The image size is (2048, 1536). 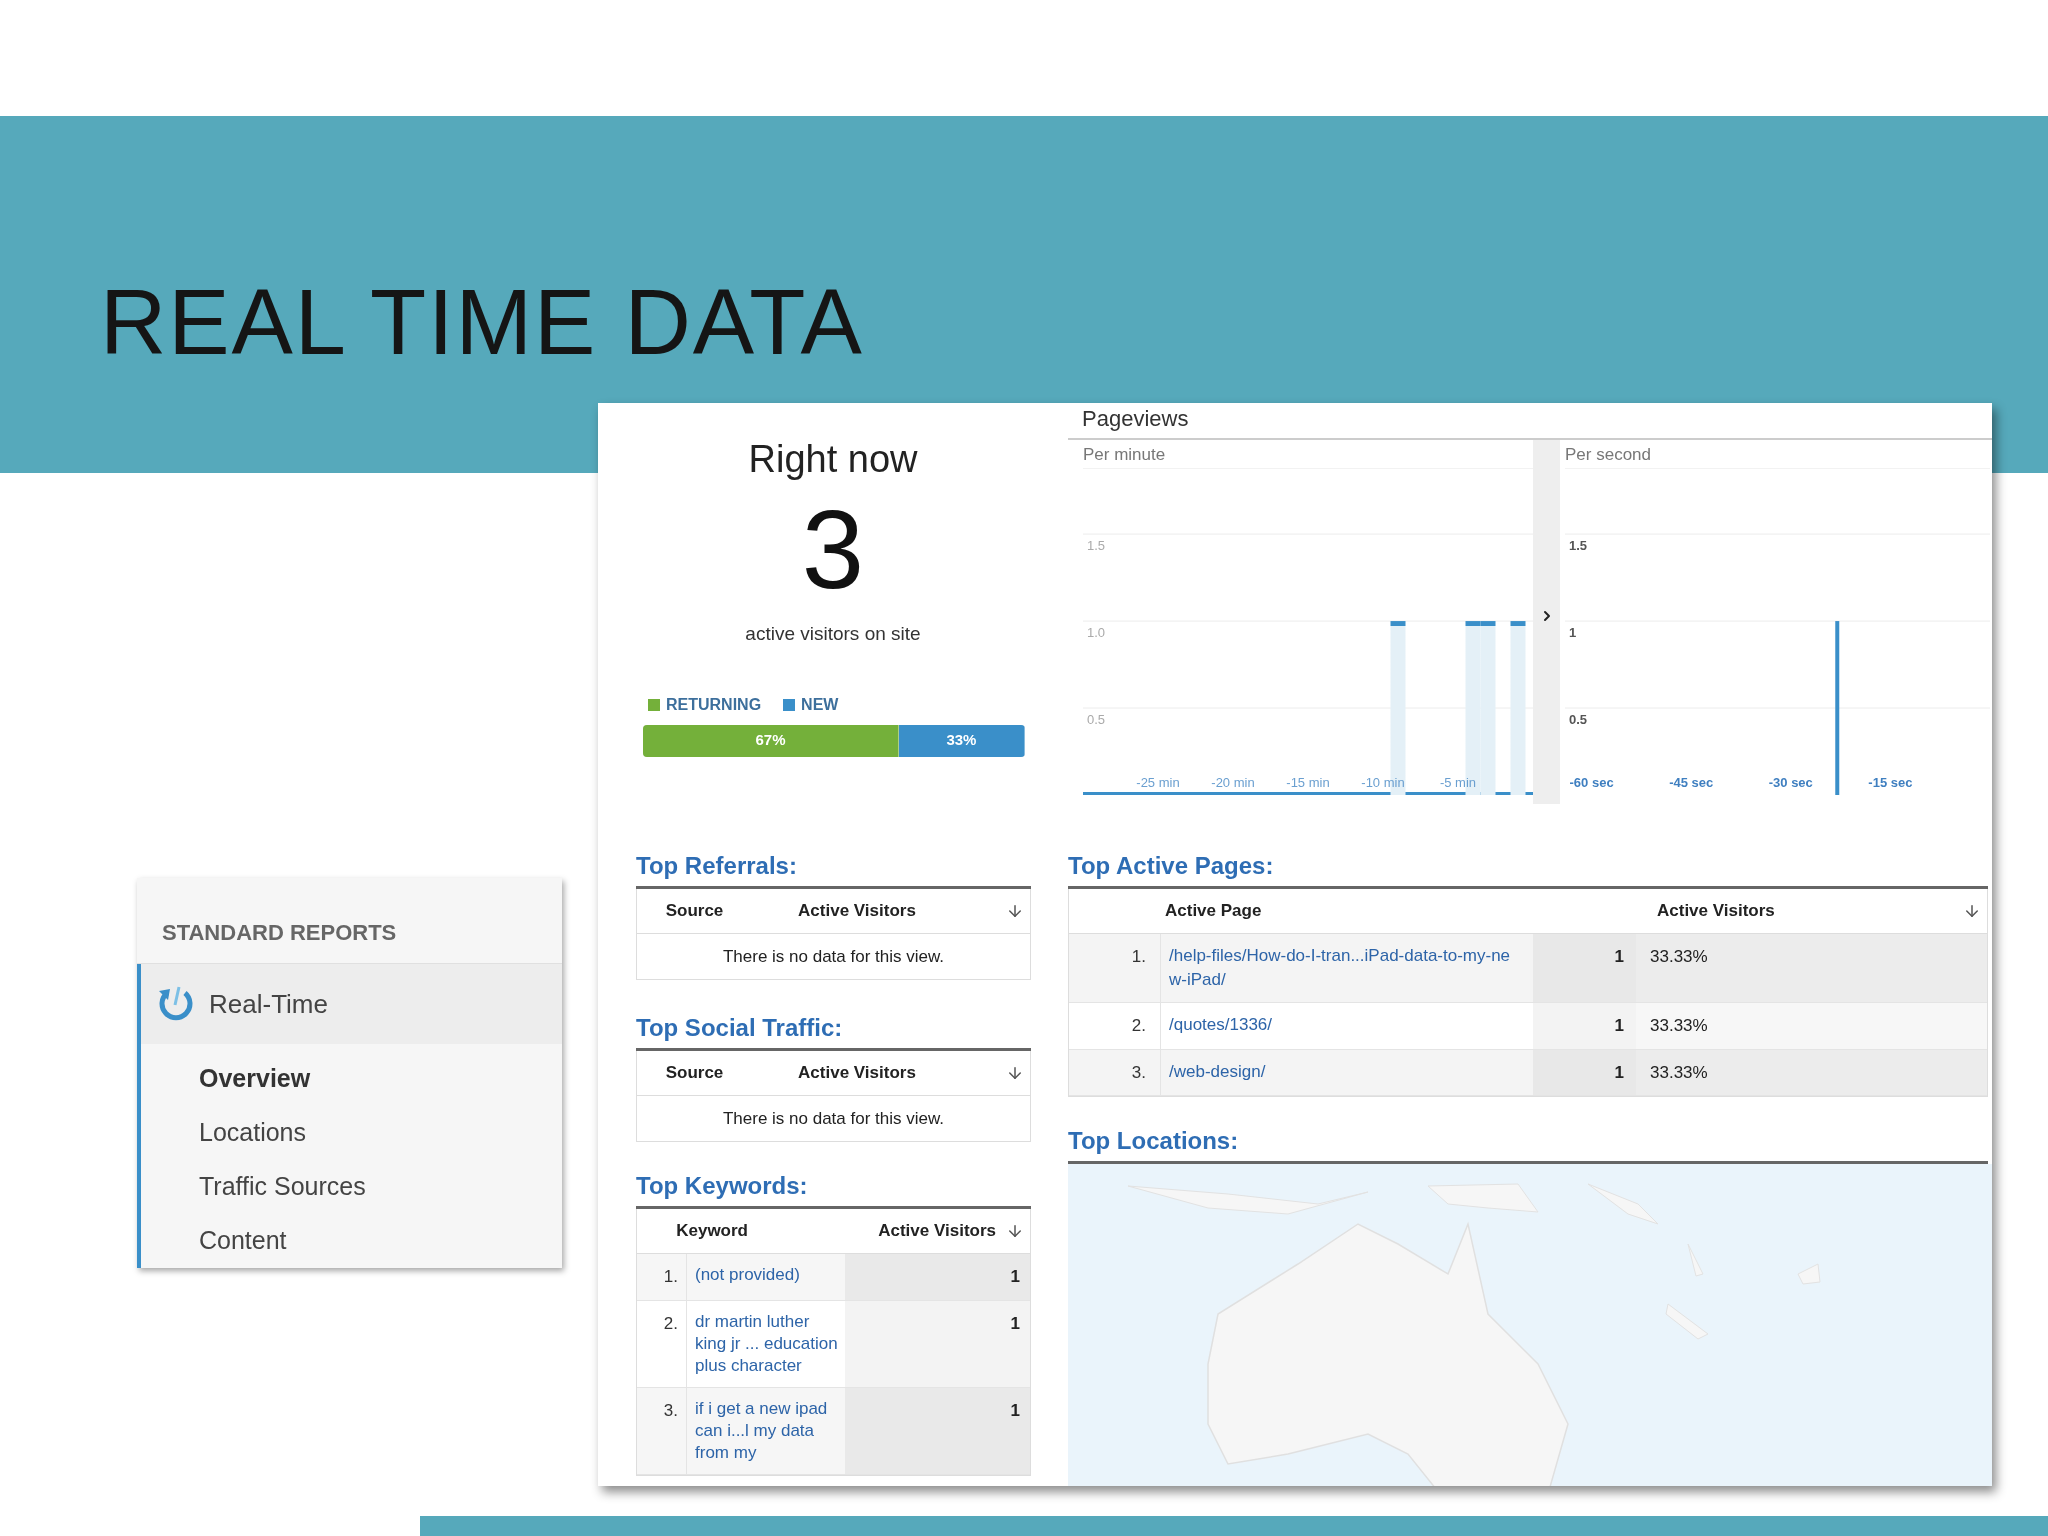 What do you see at coordinates (1691, 782) in the screenshot?
I see `x-tick-label: -45 sec` at bounding box center [1691, 782].